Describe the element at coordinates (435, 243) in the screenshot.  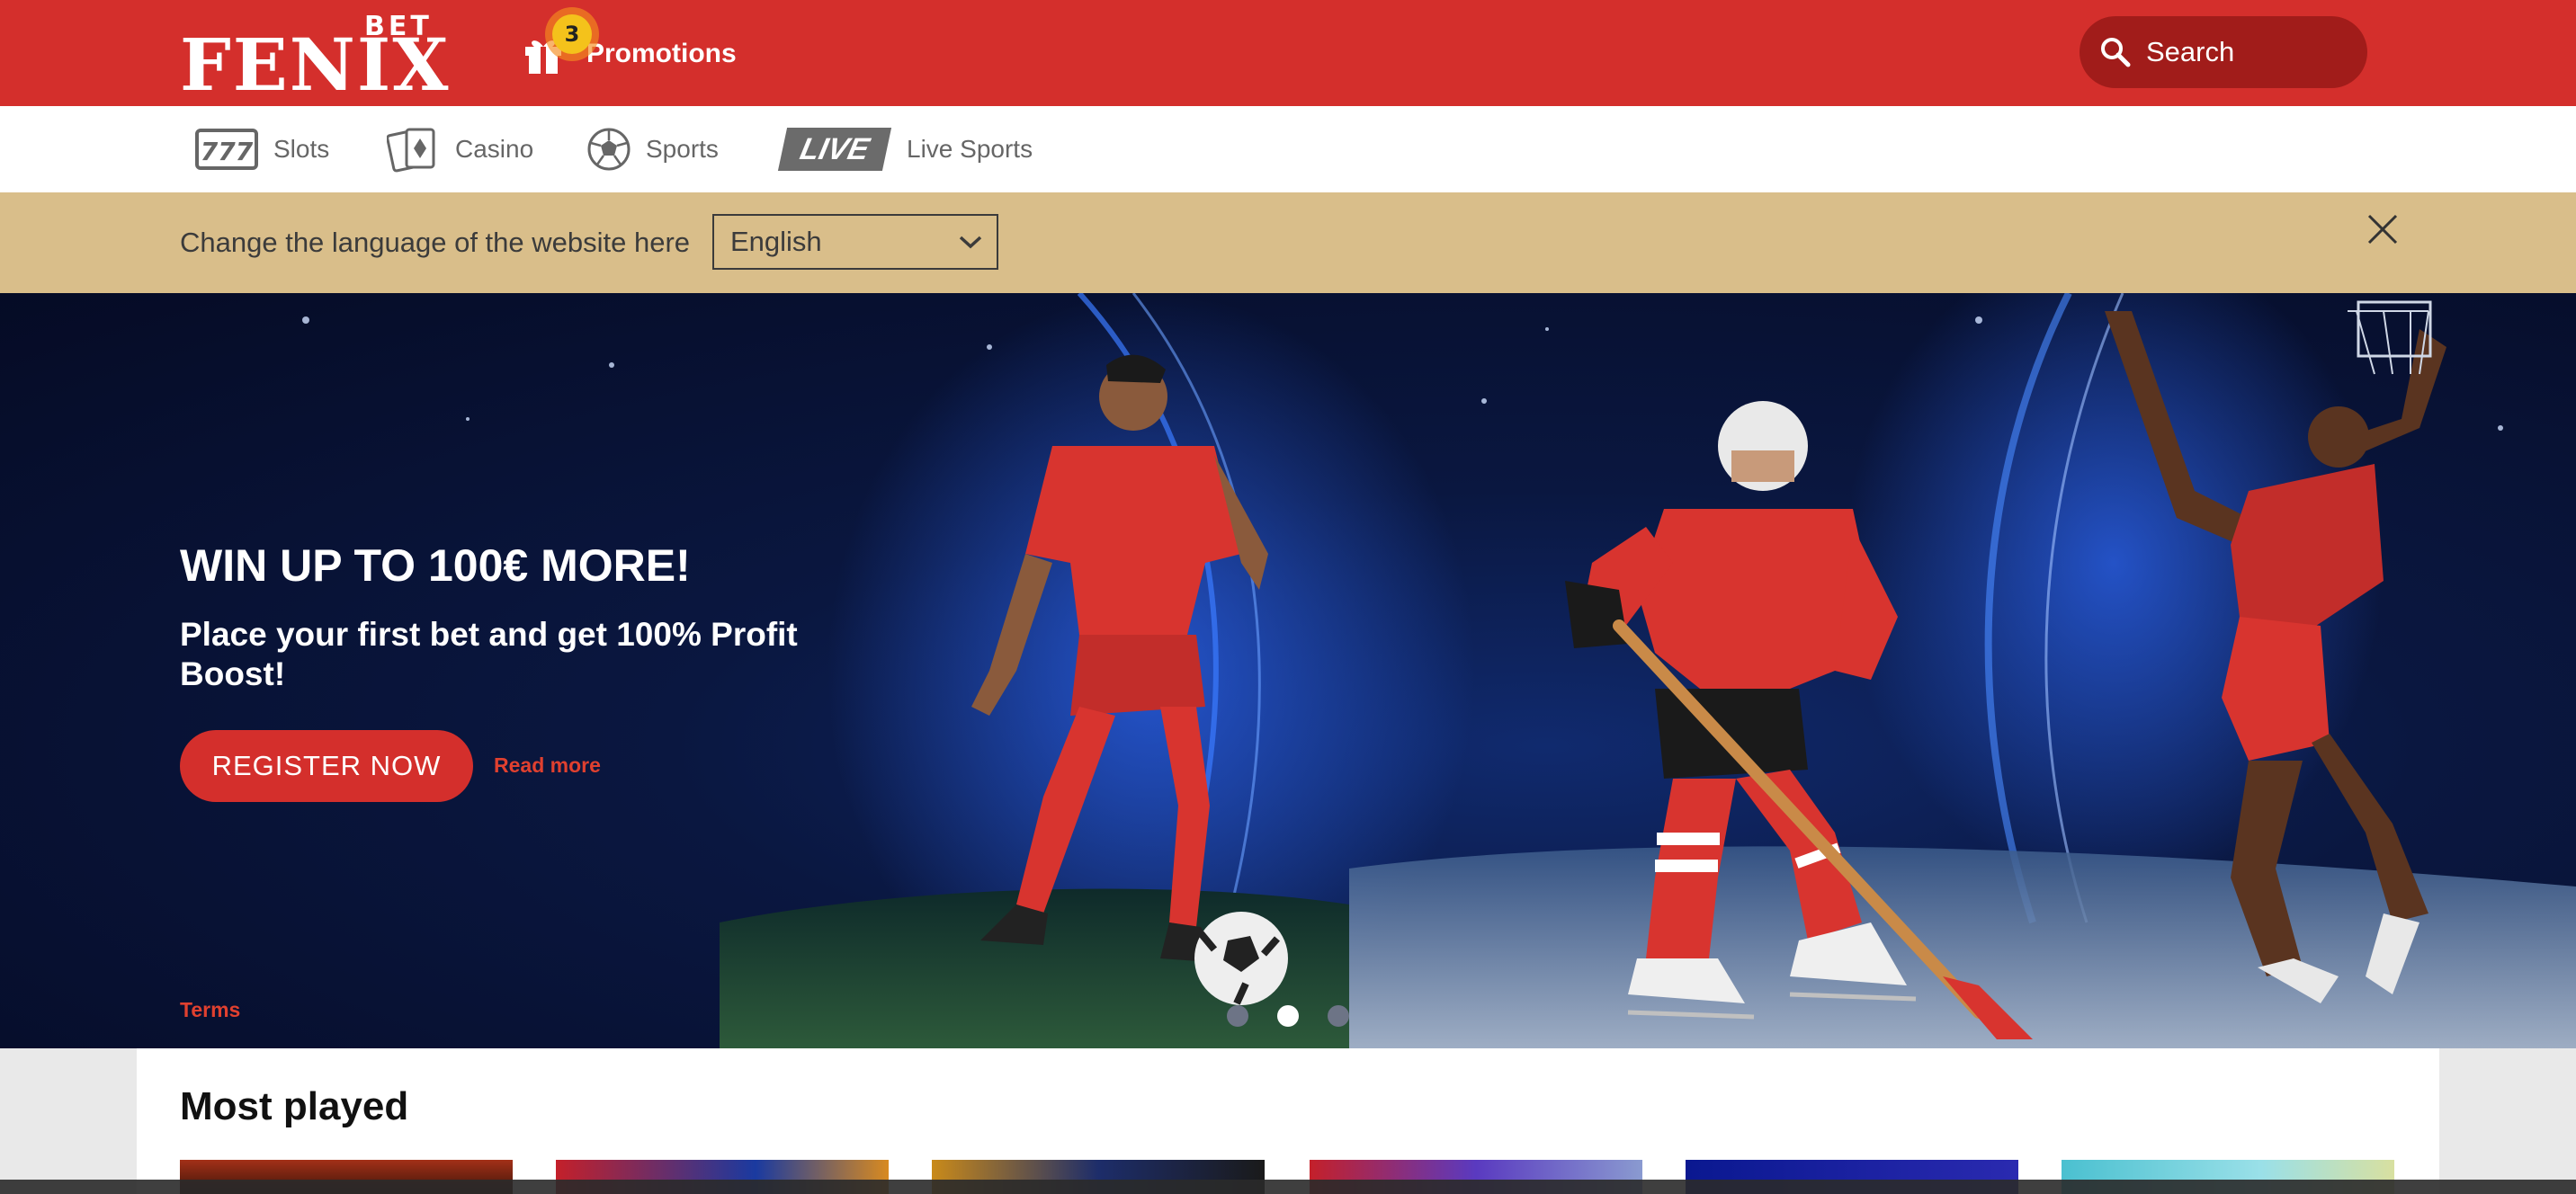
I see `language-prompt: Change the language of the website here` at that location.